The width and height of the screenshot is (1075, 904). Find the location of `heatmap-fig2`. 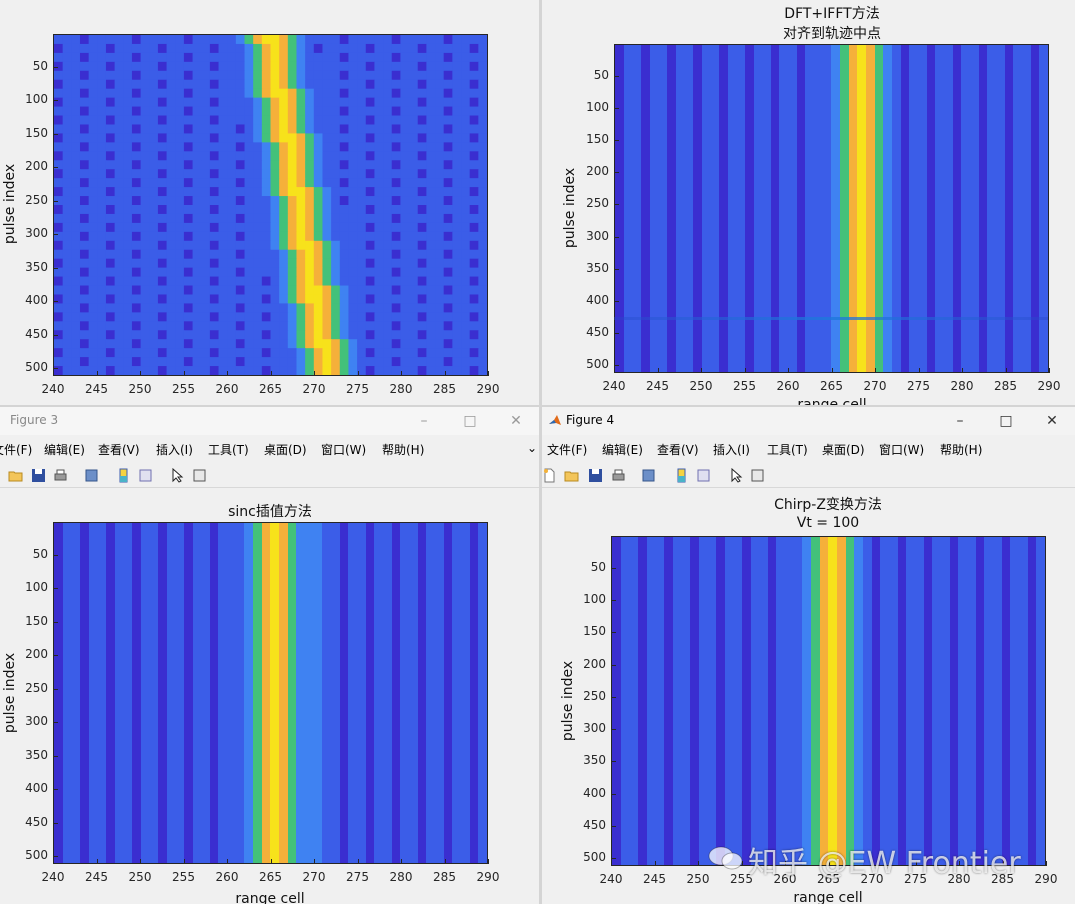

heatmap-fig2 is located at coordinates (831, 208).